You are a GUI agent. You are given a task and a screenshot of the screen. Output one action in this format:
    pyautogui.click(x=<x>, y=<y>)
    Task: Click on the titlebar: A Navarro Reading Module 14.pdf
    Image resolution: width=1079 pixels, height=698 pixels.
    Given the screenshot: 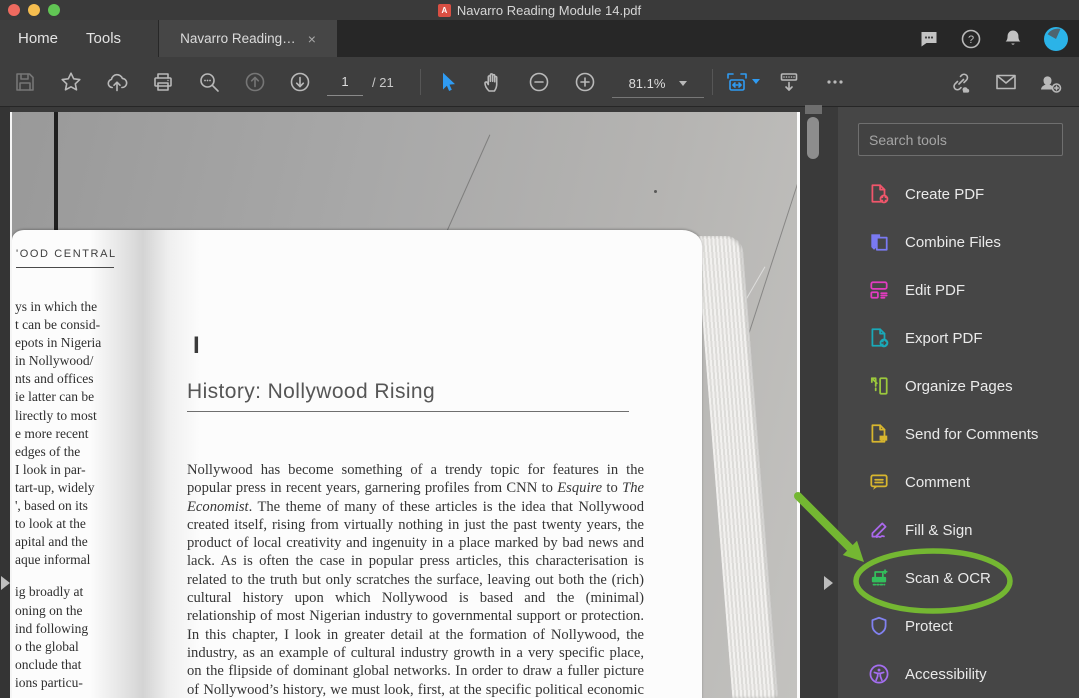 What is the action you would take?
    pyautogui.click(x=539, y=10)
    